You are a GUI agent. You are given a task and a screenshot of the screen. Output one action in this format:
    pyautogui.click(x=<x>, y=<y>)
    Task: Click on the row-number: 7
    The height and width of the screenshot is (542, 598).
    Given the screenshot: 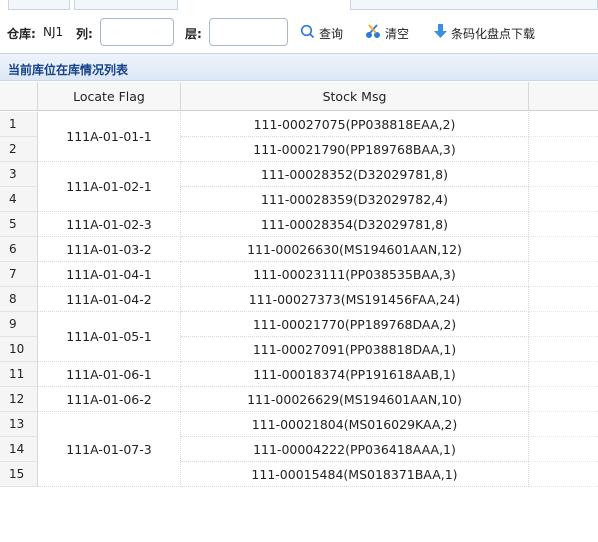 What is the action you would take?
    pyautogui.click(x=19, y=274)
    